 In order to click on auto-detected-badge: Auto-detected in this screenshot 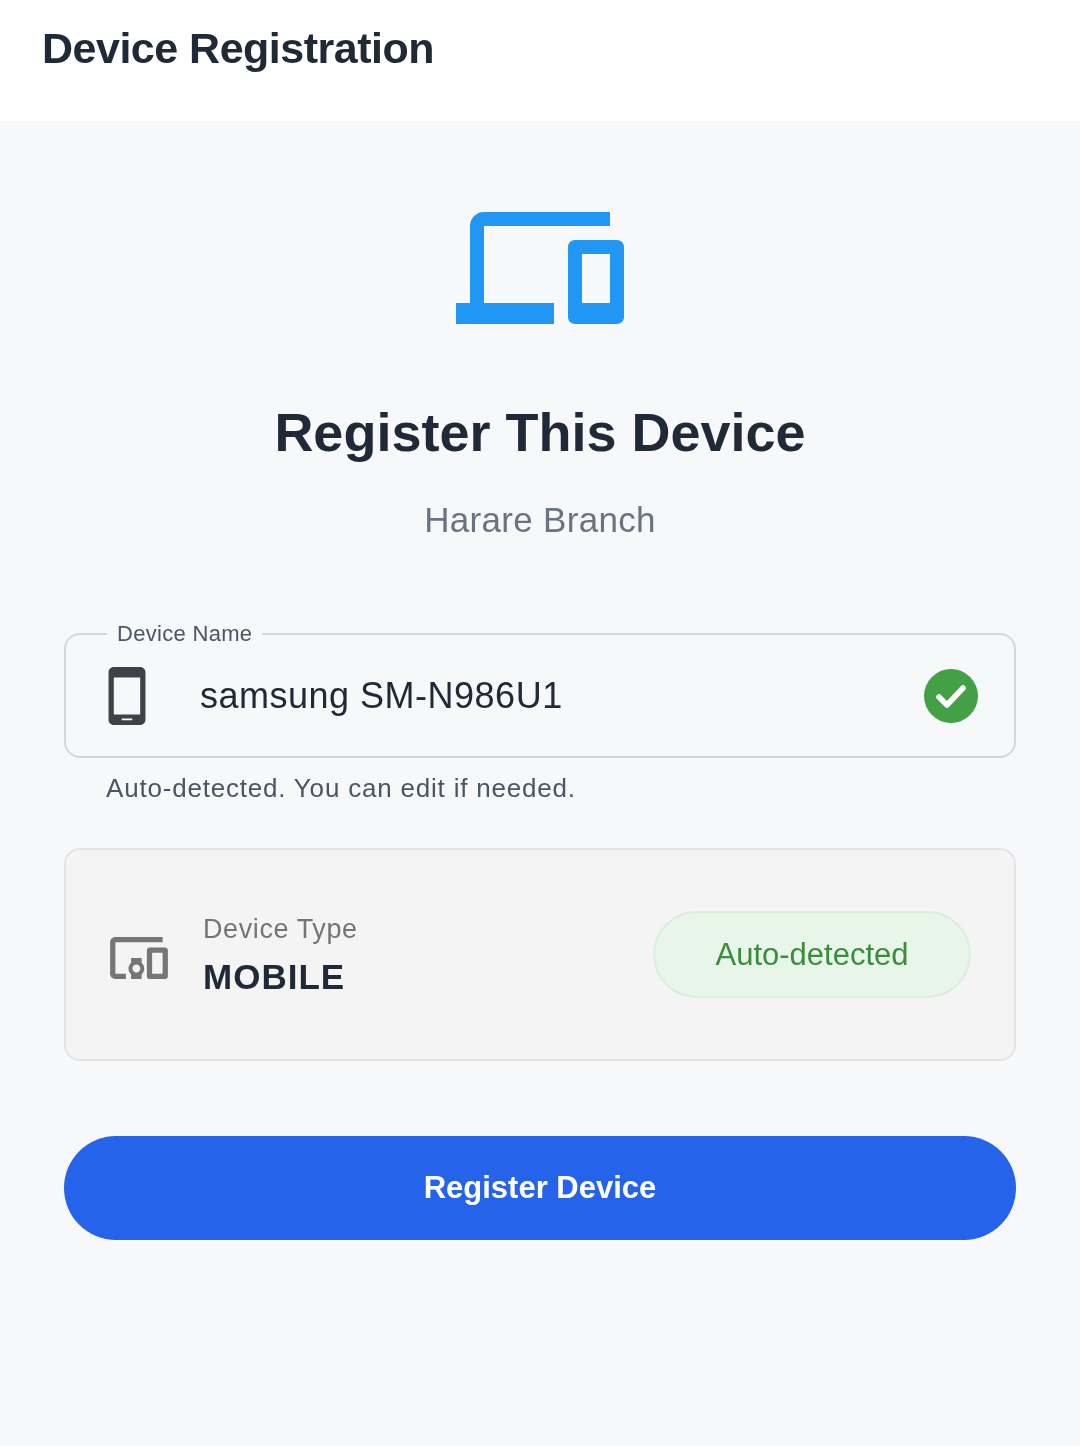, I will do `click(812, 954)`.